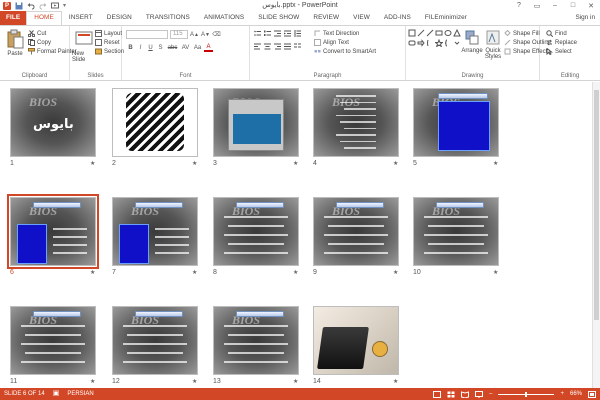  I want to click on close-button: ✕, so click(591, 5).